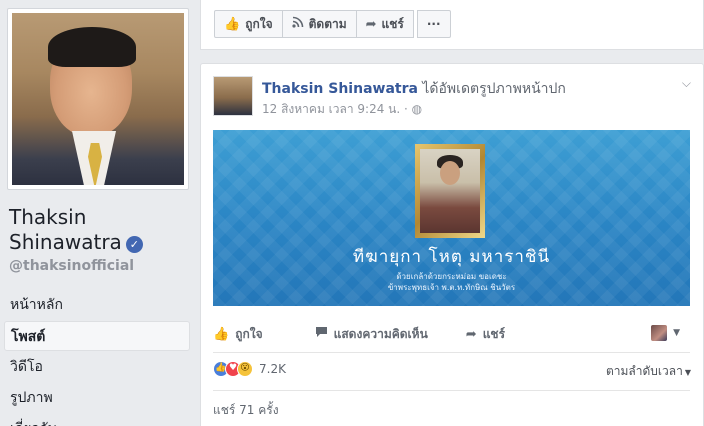 The width and height of the screenshot is (704, 426). Describe the element at coordinates (659, 333) in the screenshot. I see `viewer-avatar` at that location.